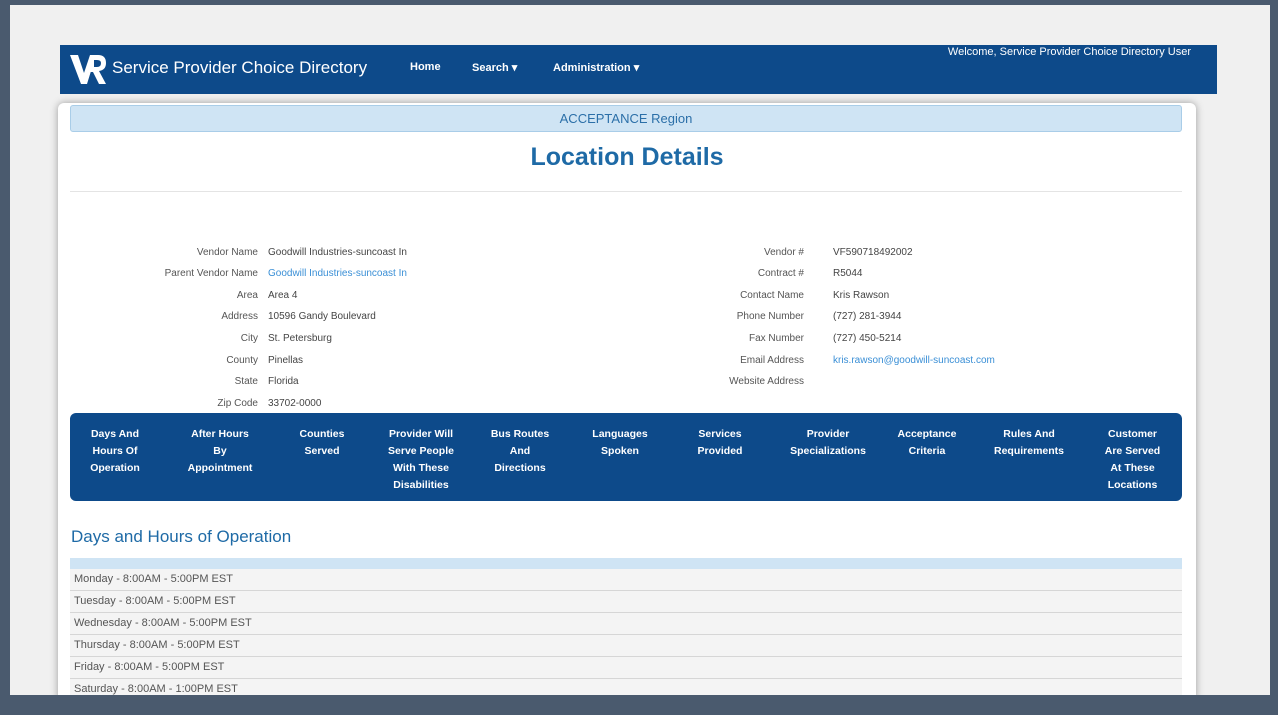  I want to click on tab-languages: Languages Spoken, so click(620, 443).